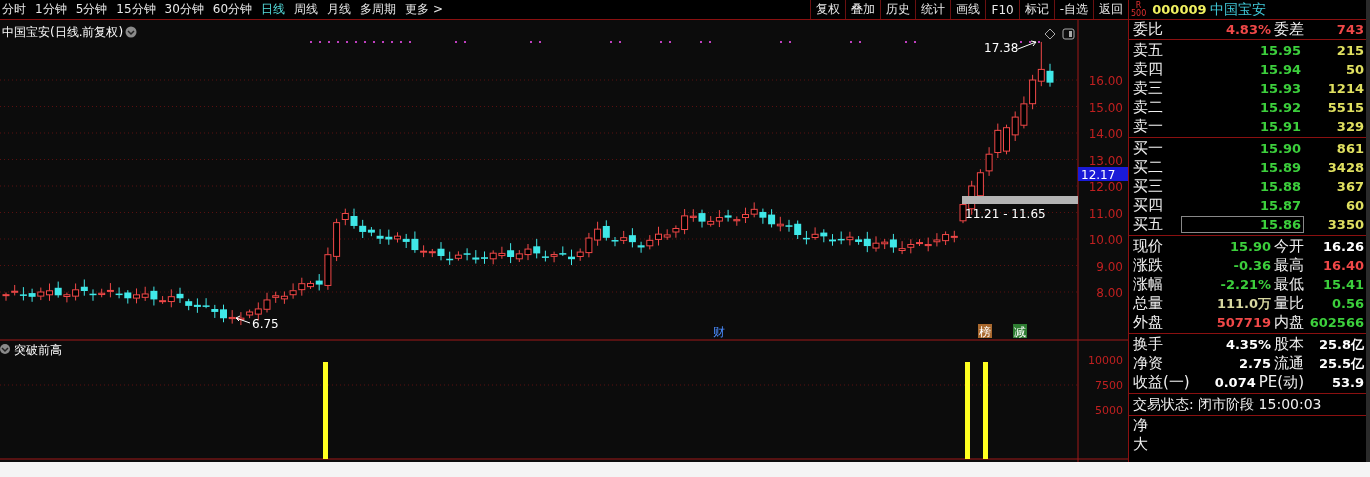 The width and height of the screenshot is (1370, 477). Describe the element at coordinates (1345, 88) in the screenshot. I see `order-volume: 1214` at that location.